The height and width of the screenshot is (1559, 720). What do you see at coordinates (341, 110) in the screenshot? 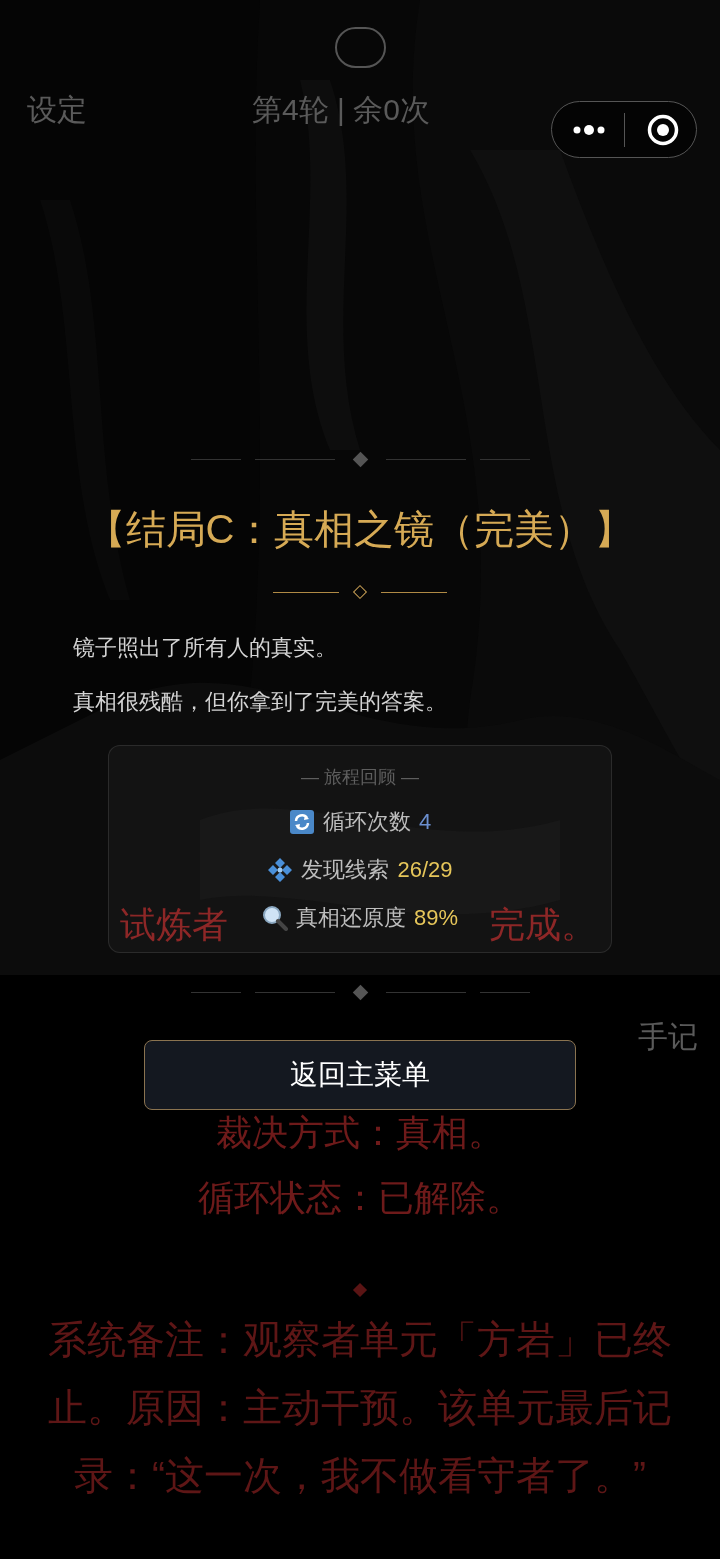
I see `round-counter: 第4轮 | 余0次` at bounding box center [341, 110].